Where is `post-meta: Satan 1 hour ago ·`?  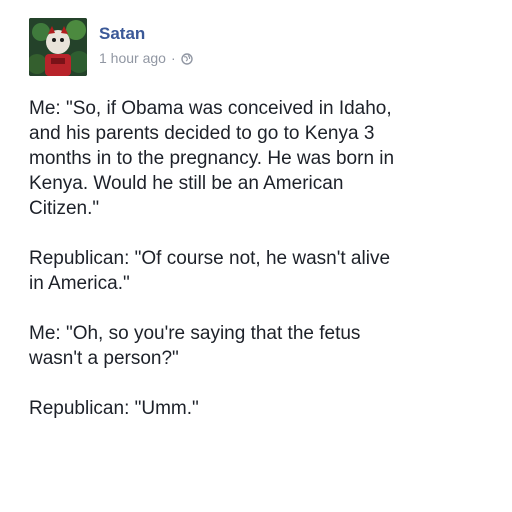
post-meta: Satan 1 hour ago · is located at coordinates (146, 42).